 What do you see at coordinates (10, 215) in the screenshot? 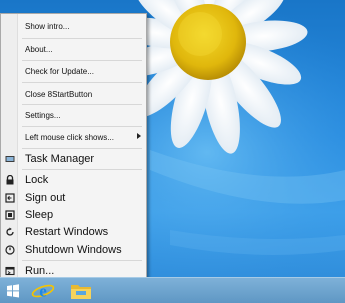
I see `sleep-icon` at bounding box center [10, 215].